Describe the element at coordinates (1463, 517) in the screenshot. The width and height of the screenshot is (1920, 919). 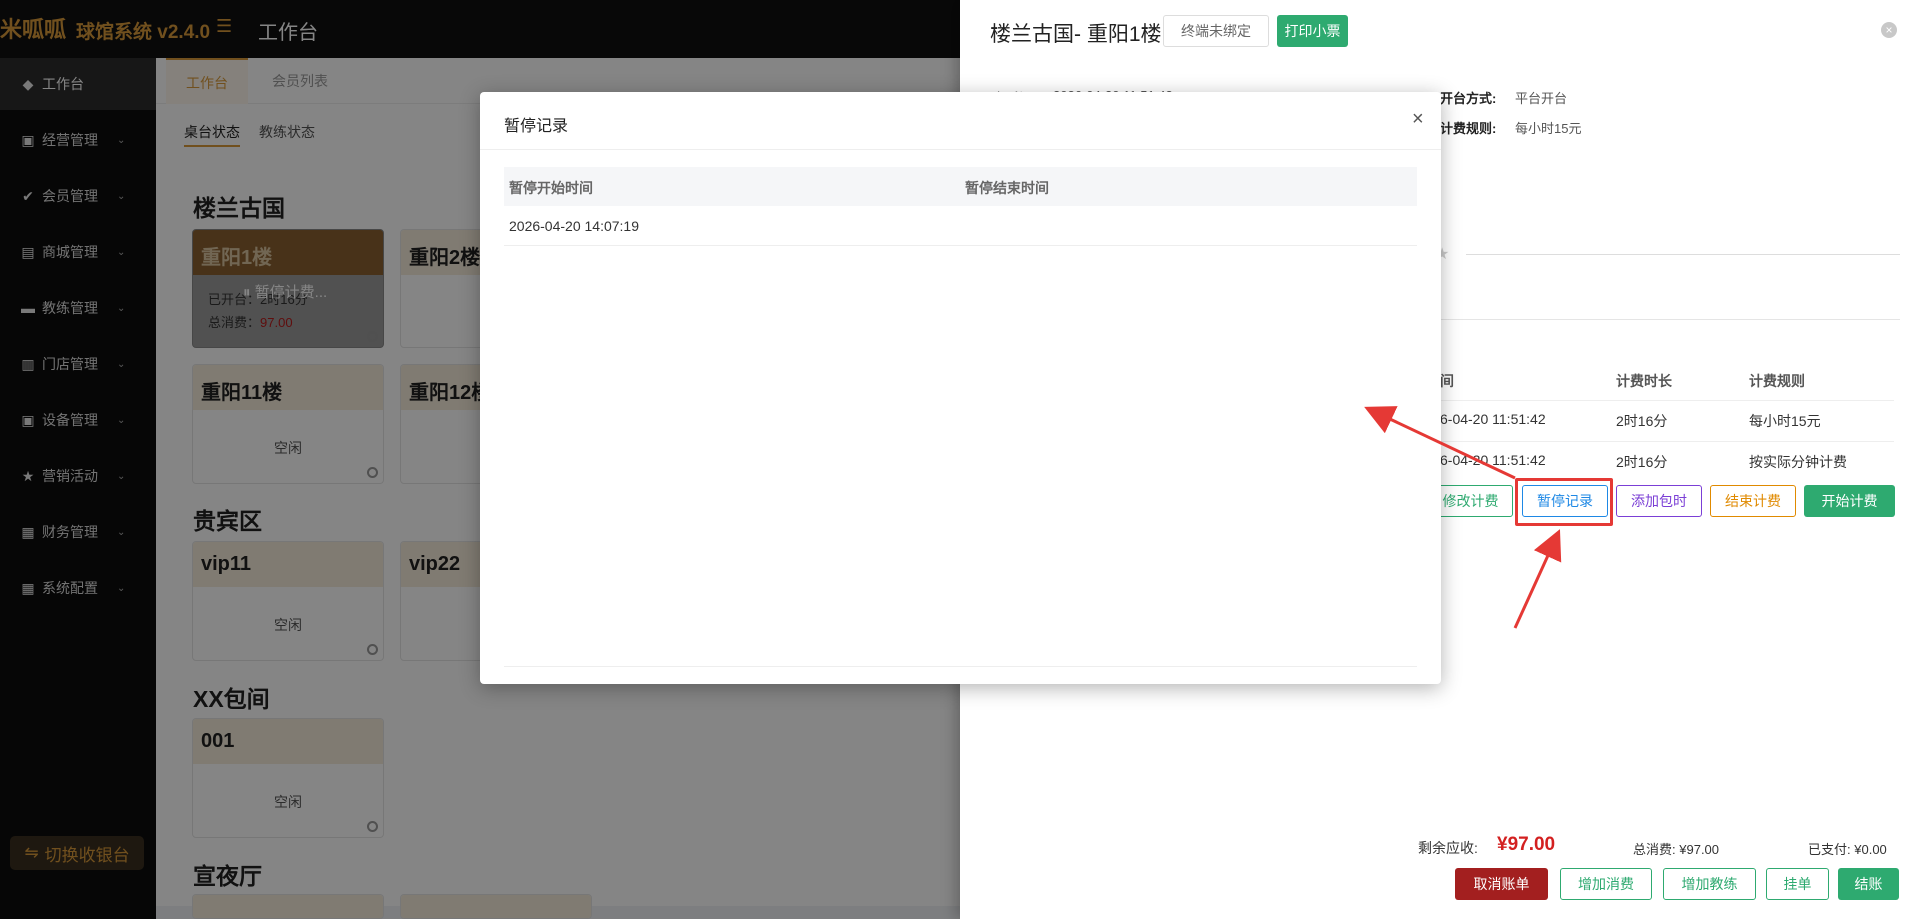
I see `annotation-arrows` at that location.